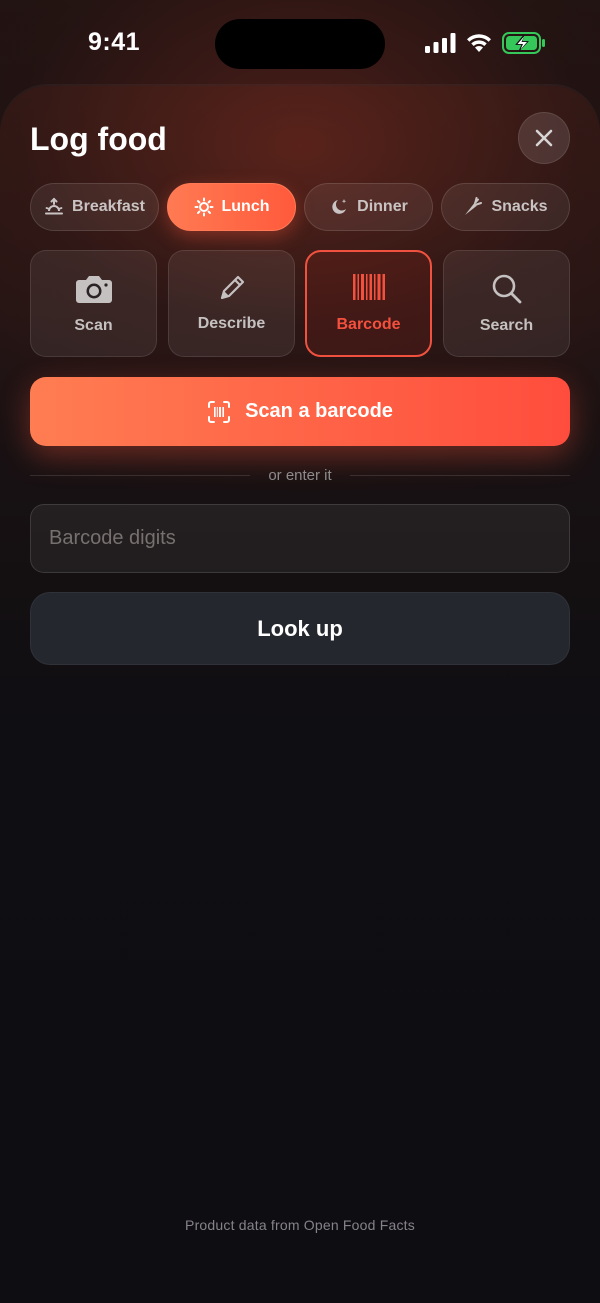  What do you see at coordinates (440, 43) in the screenshot?
I see `cellular-signal-icon` at bounding box center [440, 43].